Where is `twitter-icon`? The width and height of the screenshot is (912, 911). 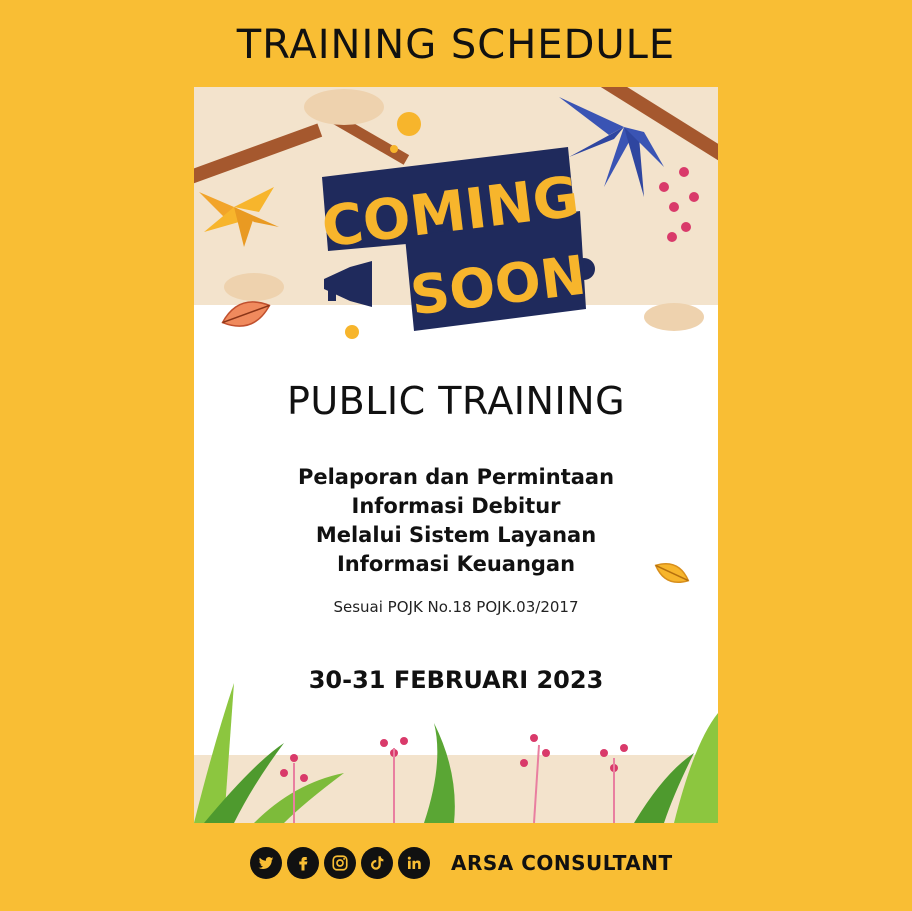
twitter-icon is located at coordinates (266, 863).